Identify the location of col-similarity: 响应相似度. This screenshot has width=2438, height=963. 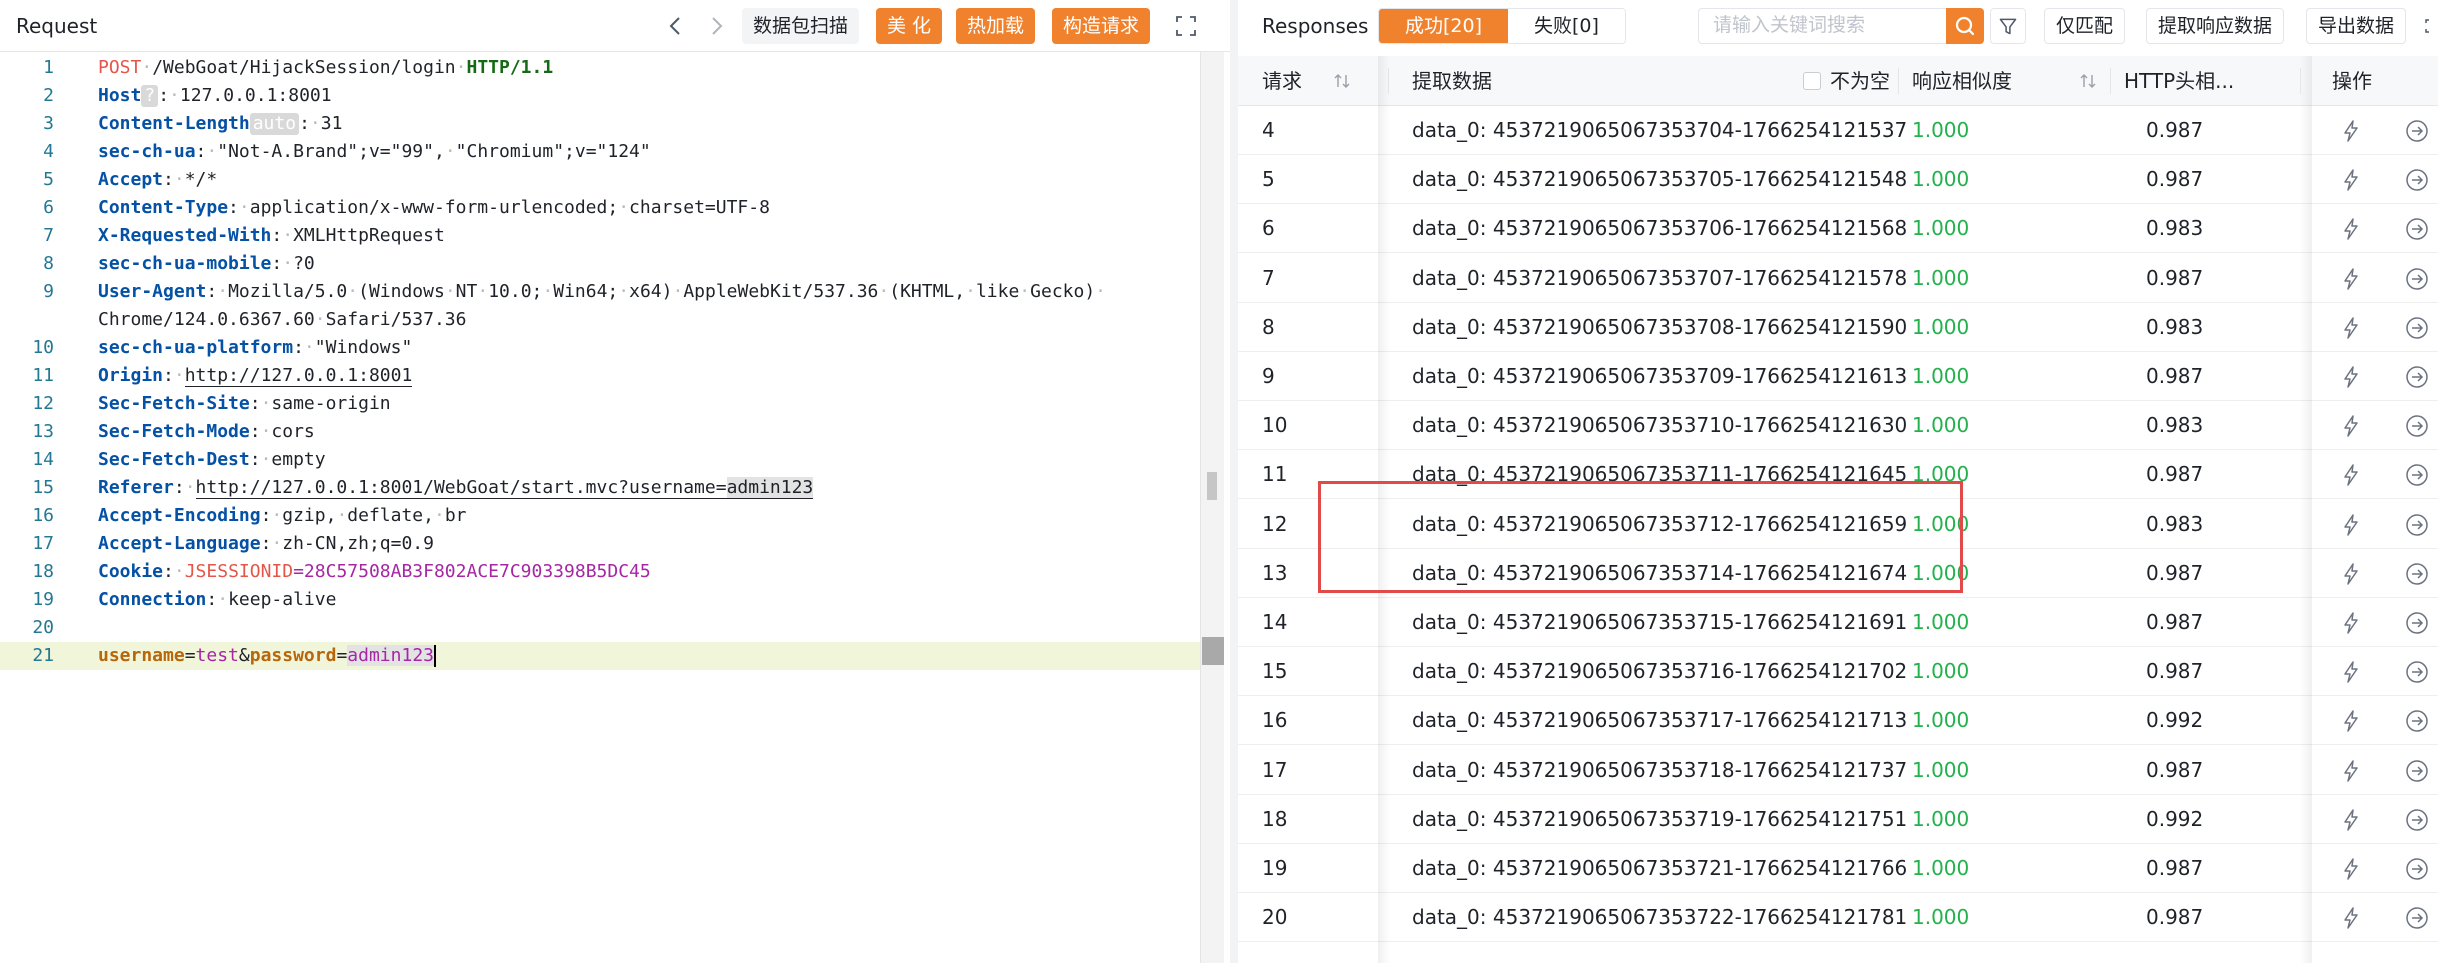
(1962, 81).